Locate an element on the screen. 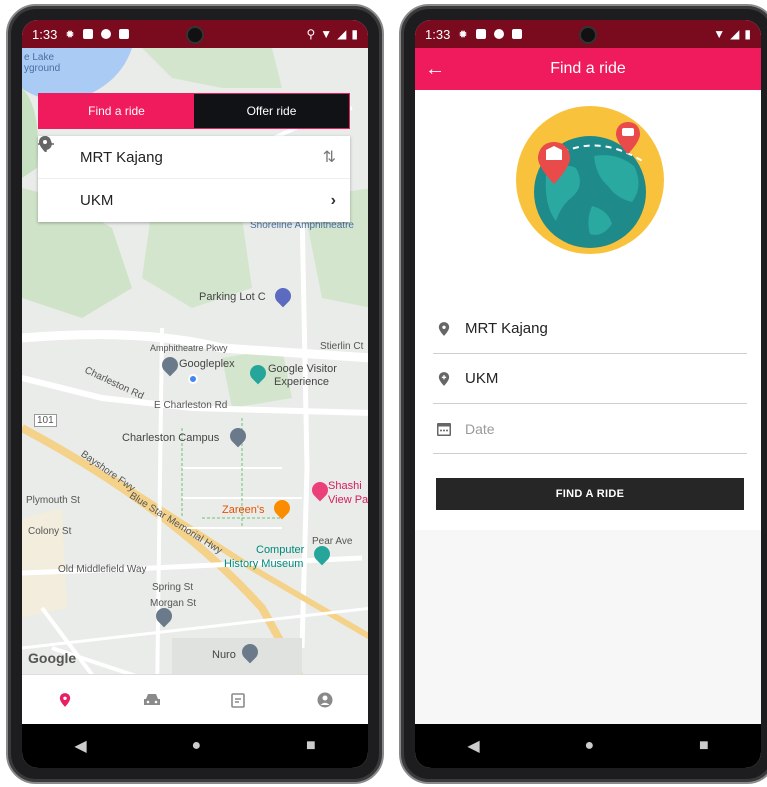 The height and width of the screenshot is (787, 767). map-label-shashi: Shashi is located at coordinates (345, 486).